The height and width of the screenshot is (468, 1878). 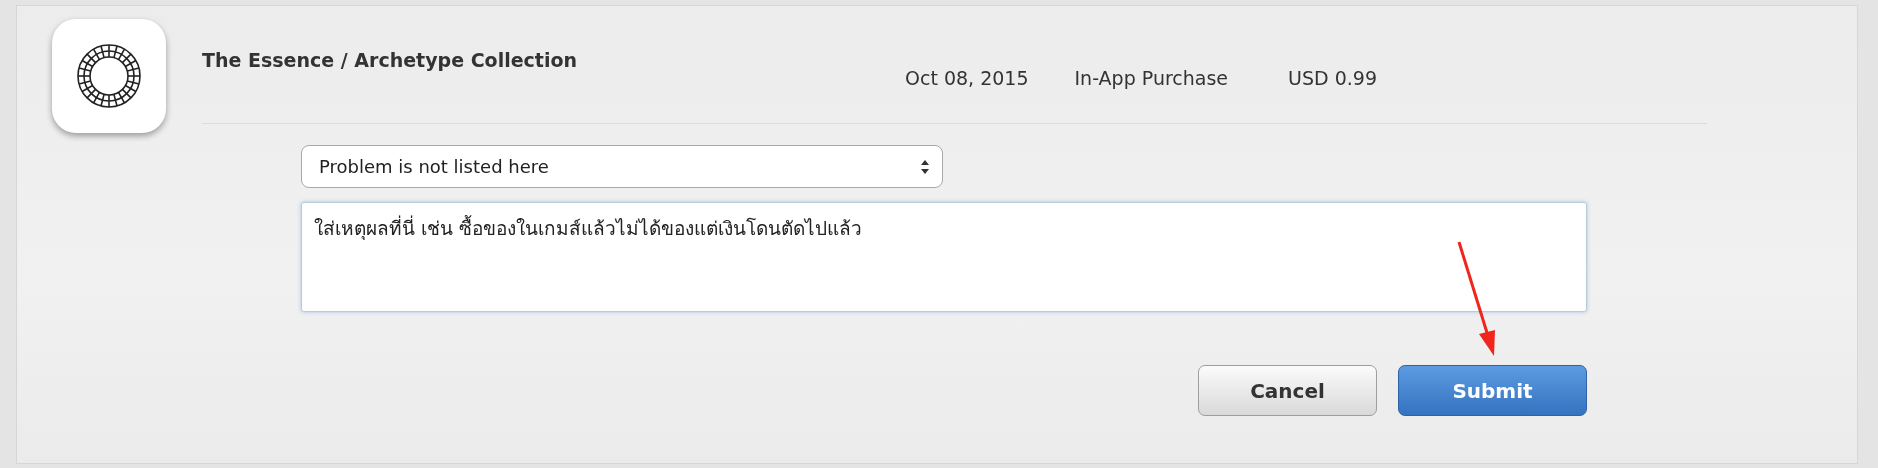 What do you see at coordinates (1492, 390) in the screenshot?
I see `submit-button: Submit` at bounding box center [1492, 390].